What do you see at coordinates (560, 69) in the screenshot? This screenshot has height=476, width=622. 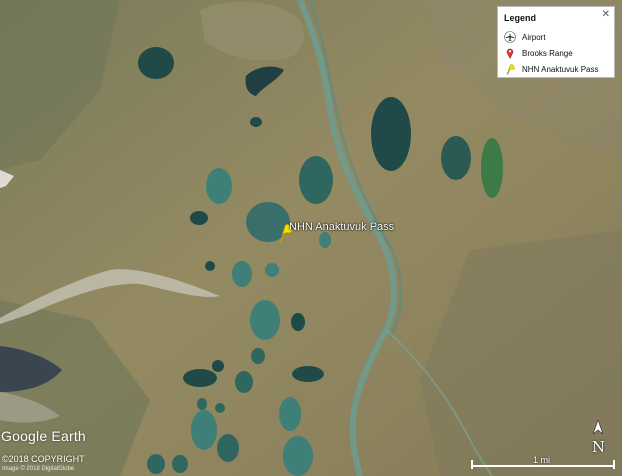 I see `legend-item-label: NHN Anaktuvuk Pass` at bounding box center [560, 69].